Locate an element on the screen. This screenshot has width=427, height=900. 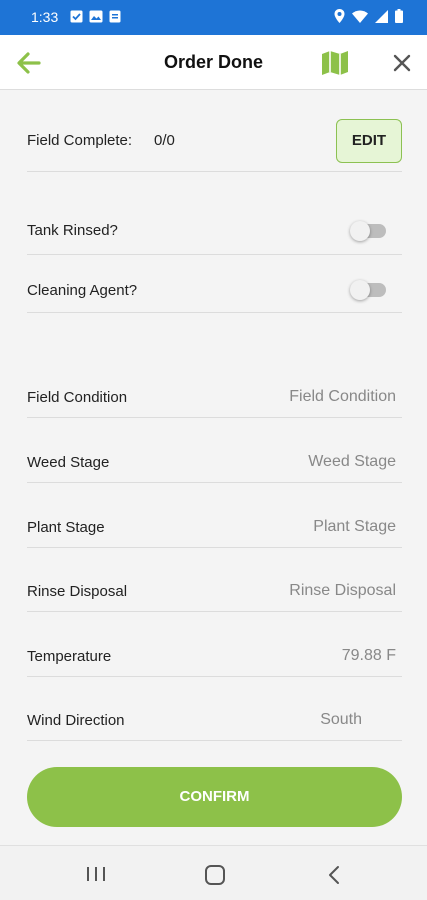
status-notification-icons is located at coordinates (95, 16).